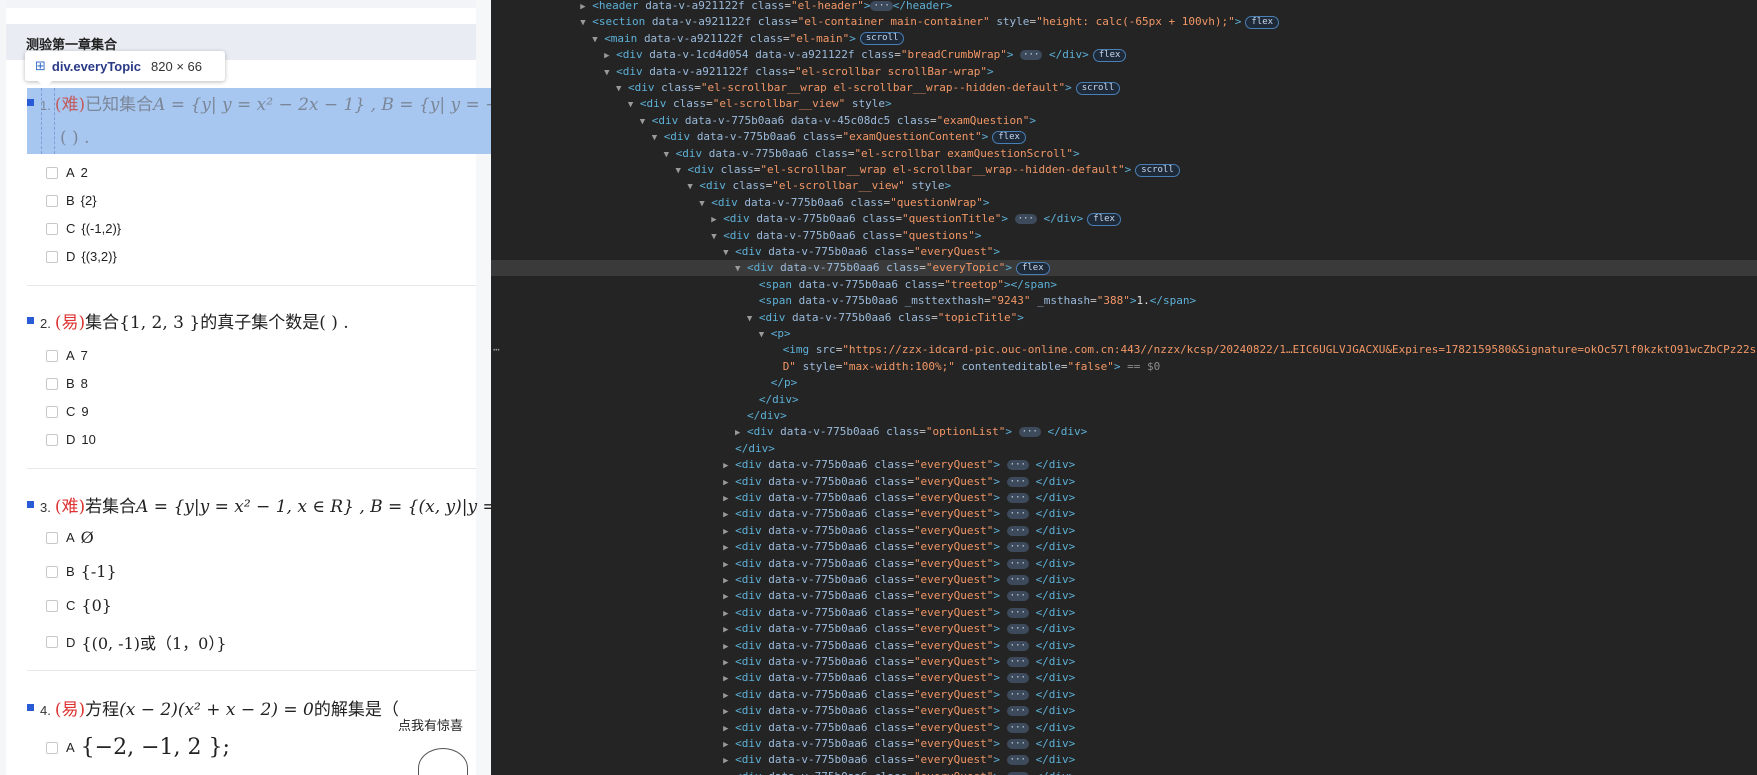  I want to click on dom-node-markup: <div data-v-775b0aa6 class="questions">, so click(852, 235).